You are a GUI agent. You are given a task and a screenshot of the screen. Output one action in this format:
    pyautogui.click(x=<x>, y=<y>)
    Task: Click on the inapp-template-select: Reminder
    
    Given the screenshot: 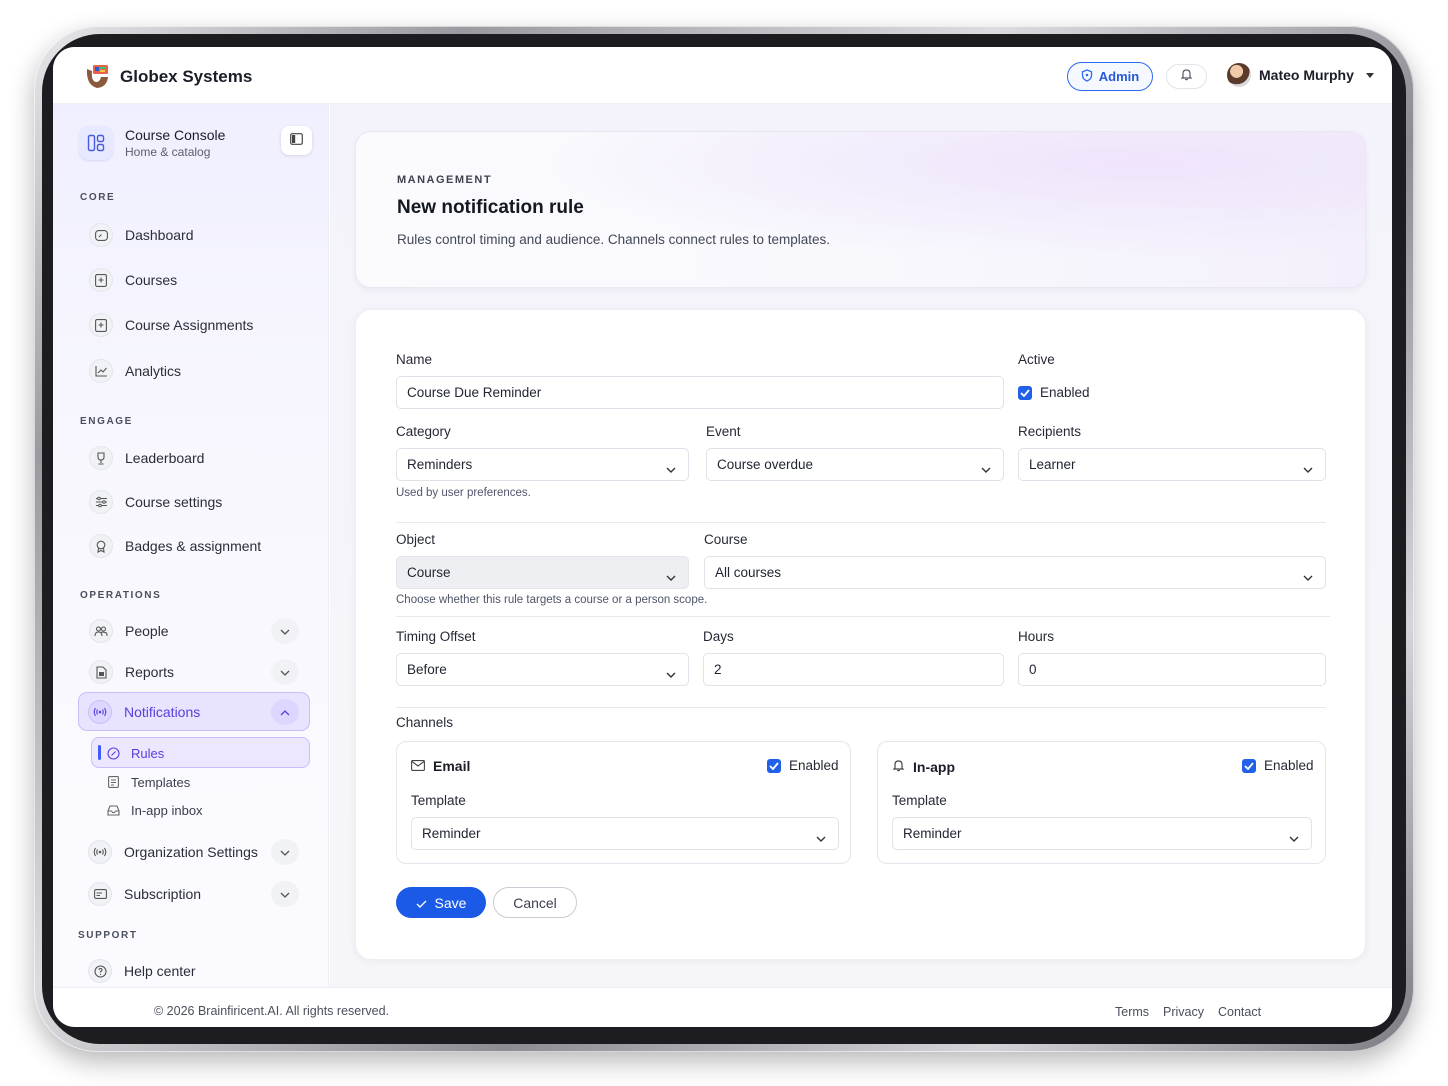 What is the action you would take?
    pyautogui.click(x=1102, y=833)
    